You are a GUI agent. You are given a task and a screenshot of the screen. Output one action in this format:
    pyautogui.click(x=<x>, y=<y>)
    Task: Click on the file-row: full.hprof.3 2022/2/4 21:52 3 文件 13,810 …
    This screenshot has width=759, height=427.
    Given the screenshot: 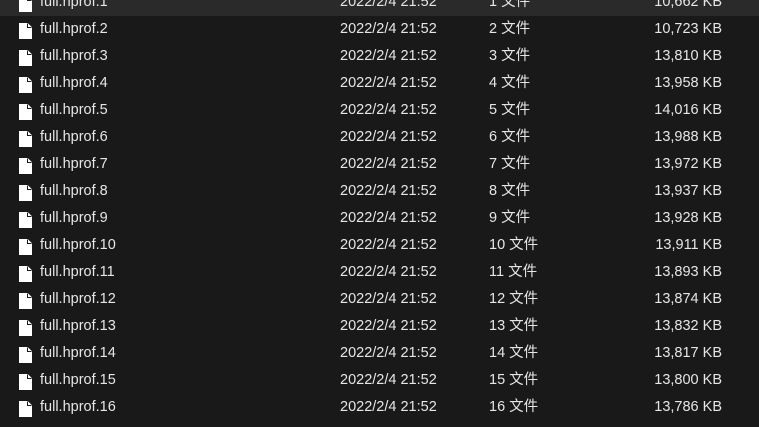 What is the action you would take?
    pyautogui.click(x=379, y=56)
    